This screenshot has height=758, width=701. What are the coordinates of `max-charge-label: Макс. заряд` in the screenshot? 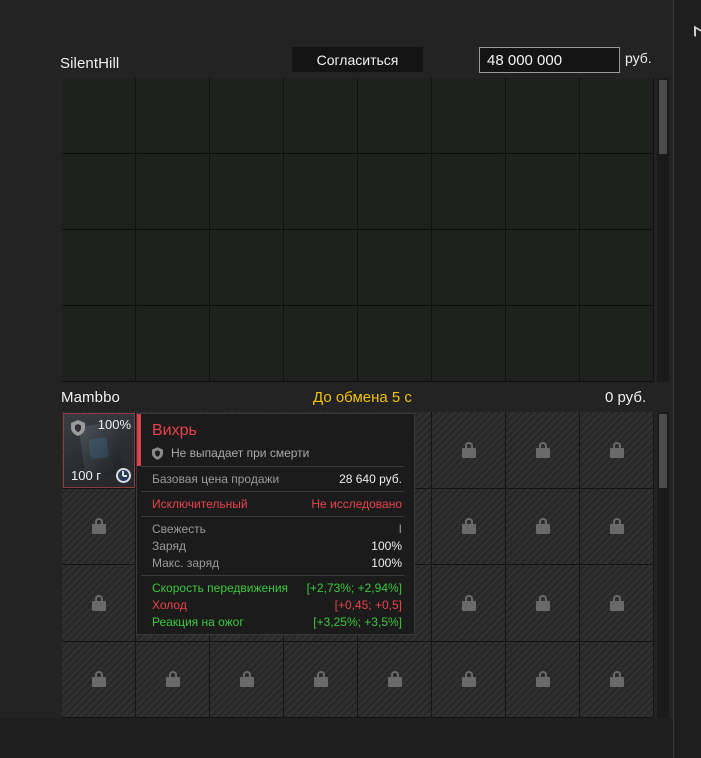 It's located at (186, 563).